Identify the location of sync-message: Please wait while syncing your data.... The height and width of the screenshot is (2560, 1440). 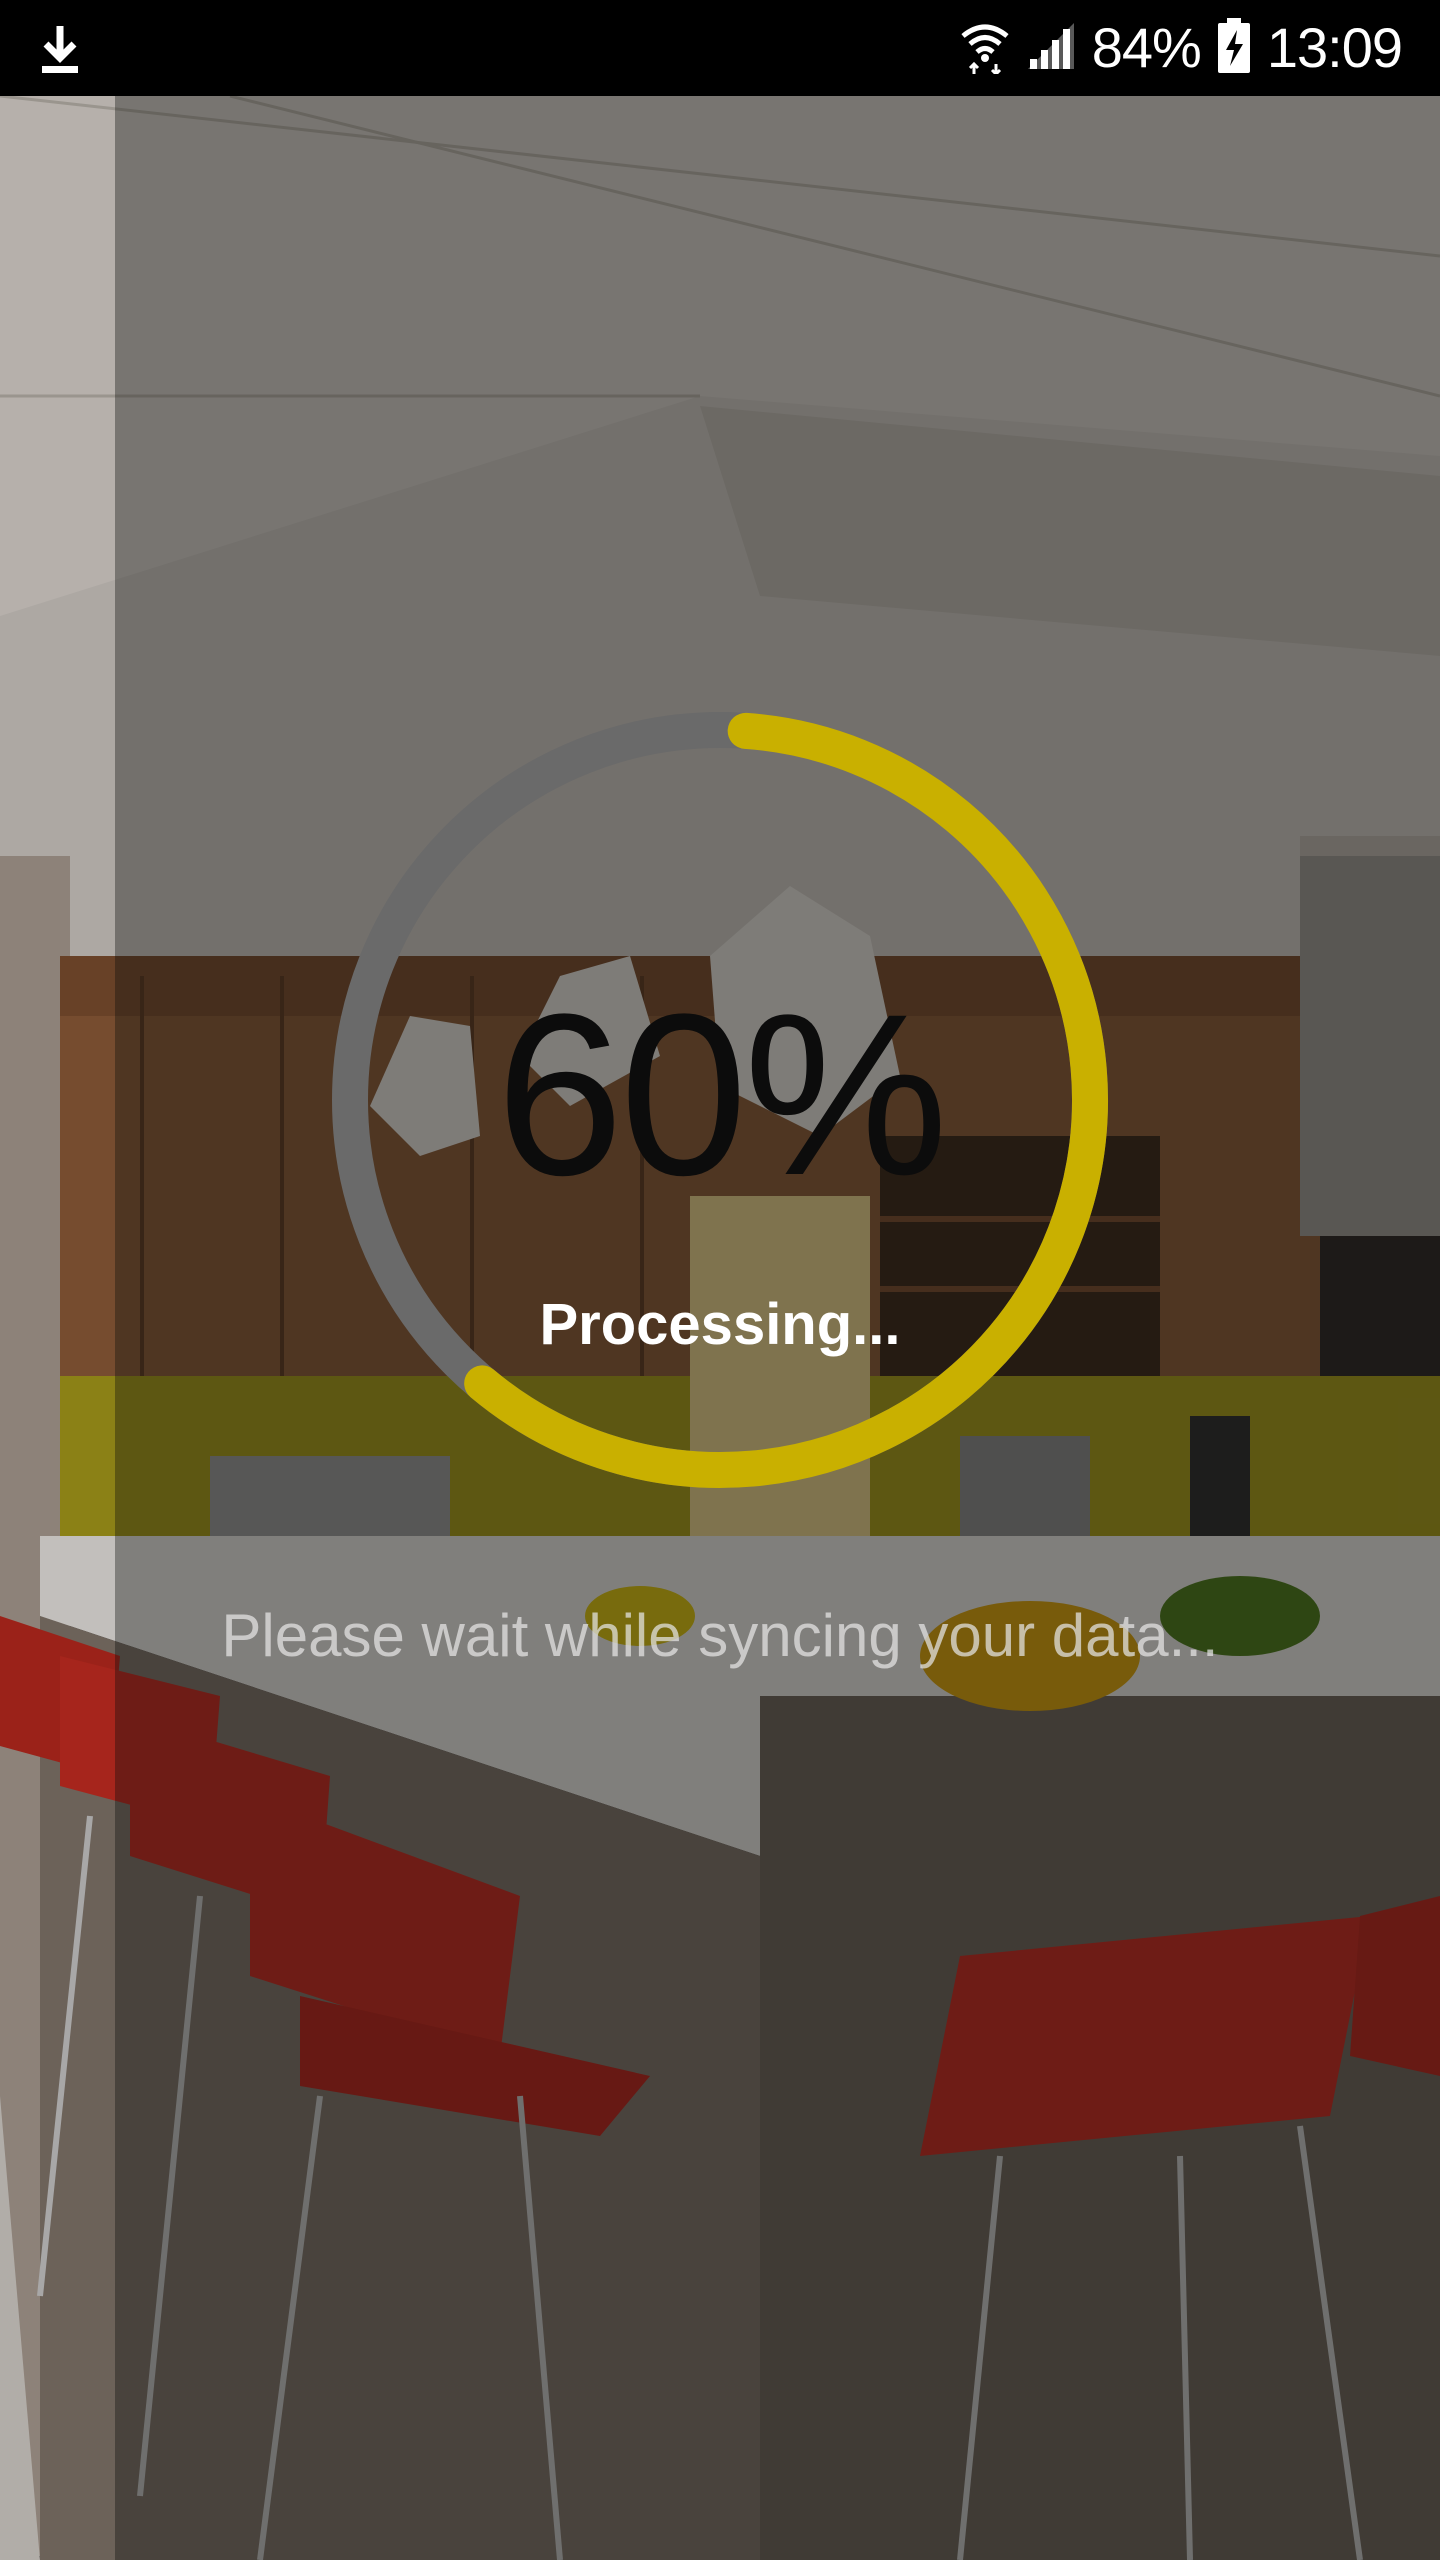
(720, 1635).